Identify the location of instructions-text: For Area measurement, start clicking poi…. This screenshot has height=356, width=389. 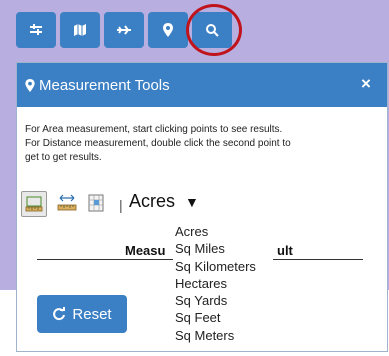
(201, 144).